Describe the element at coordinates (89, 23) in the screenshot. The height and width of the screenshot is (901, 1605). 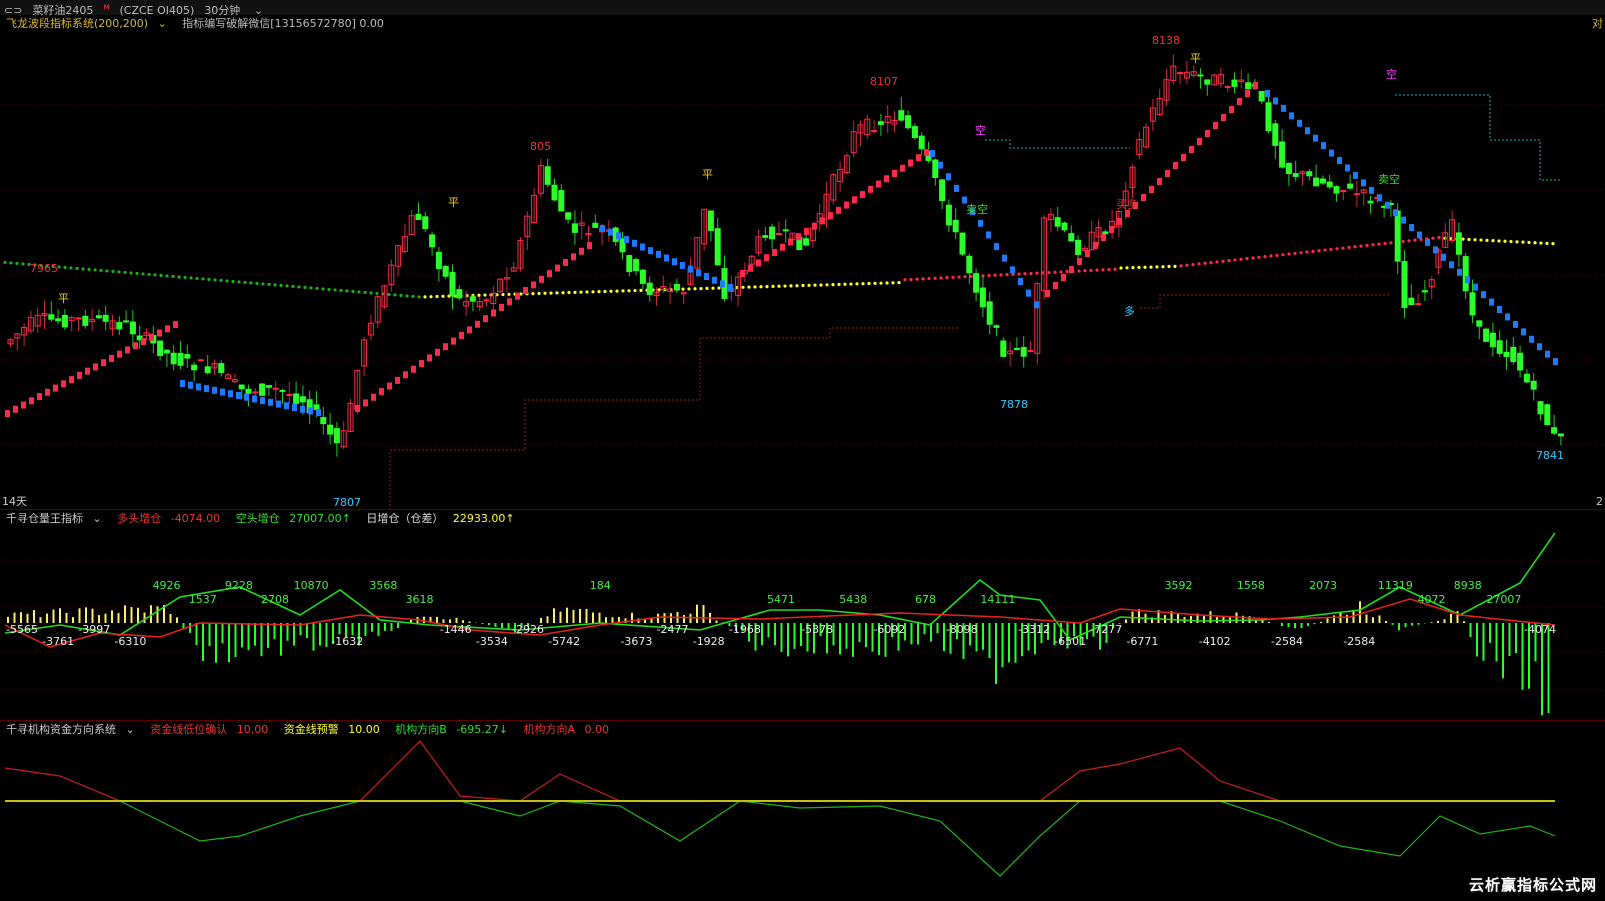
I see `main-indicator-name: 飞龙波段指标系统(200,200) ⌄` at that location.